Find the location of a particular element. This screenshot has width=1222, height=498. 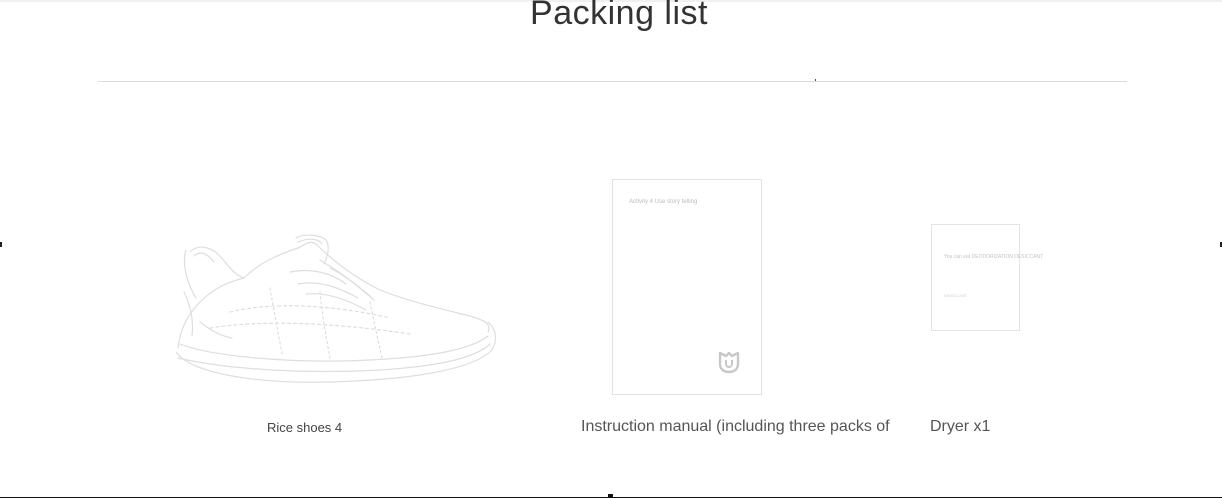

dryer-card-subtext: DESICCANT is located at coordinates (956, 295).